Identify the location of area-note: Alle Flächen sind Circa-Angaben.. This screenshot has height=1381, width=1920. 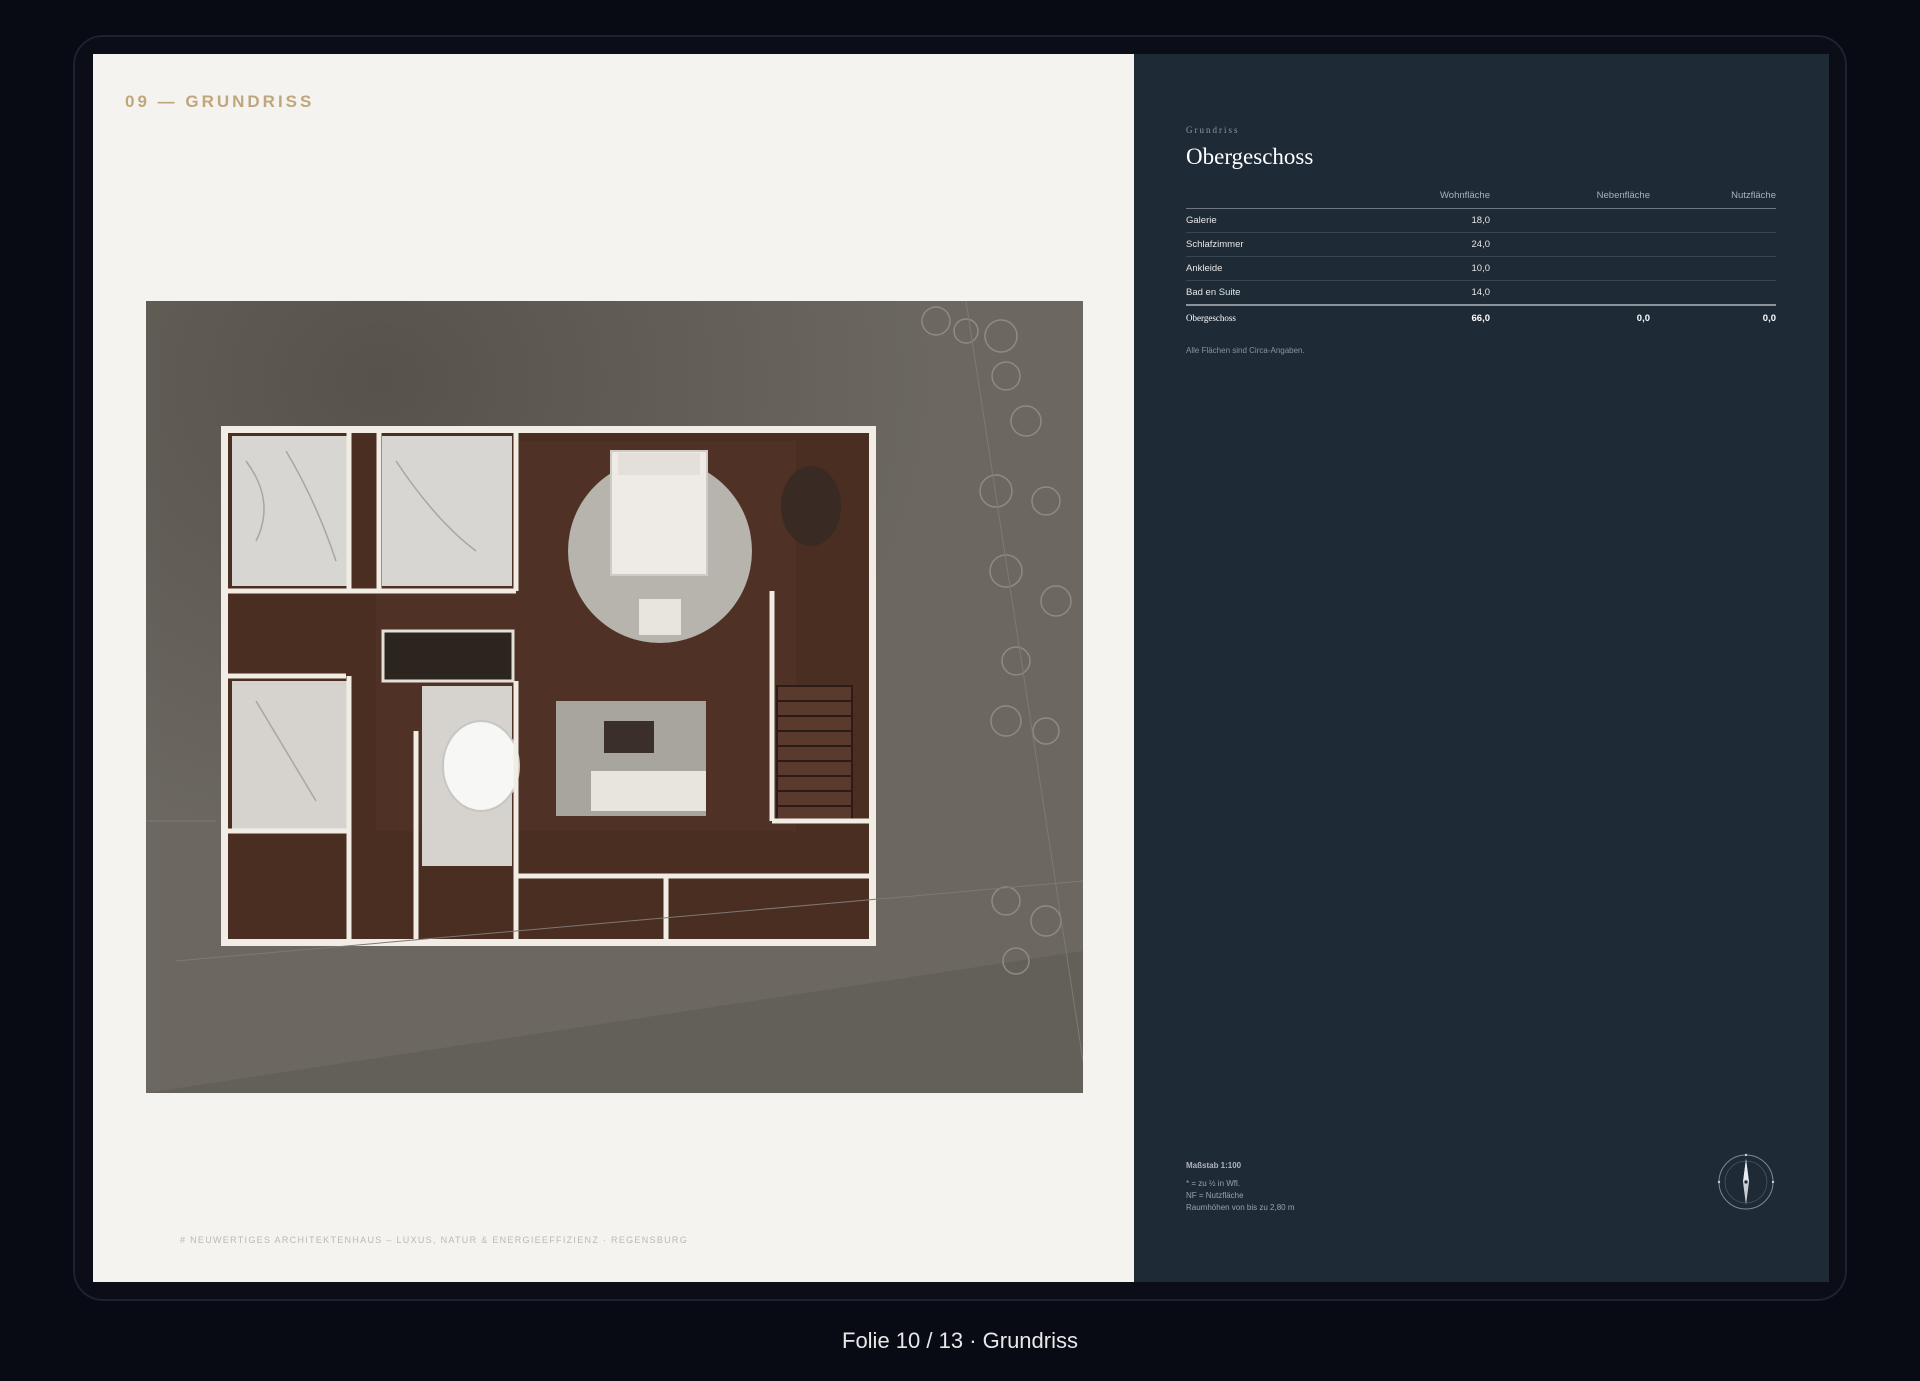
(1245, 350).